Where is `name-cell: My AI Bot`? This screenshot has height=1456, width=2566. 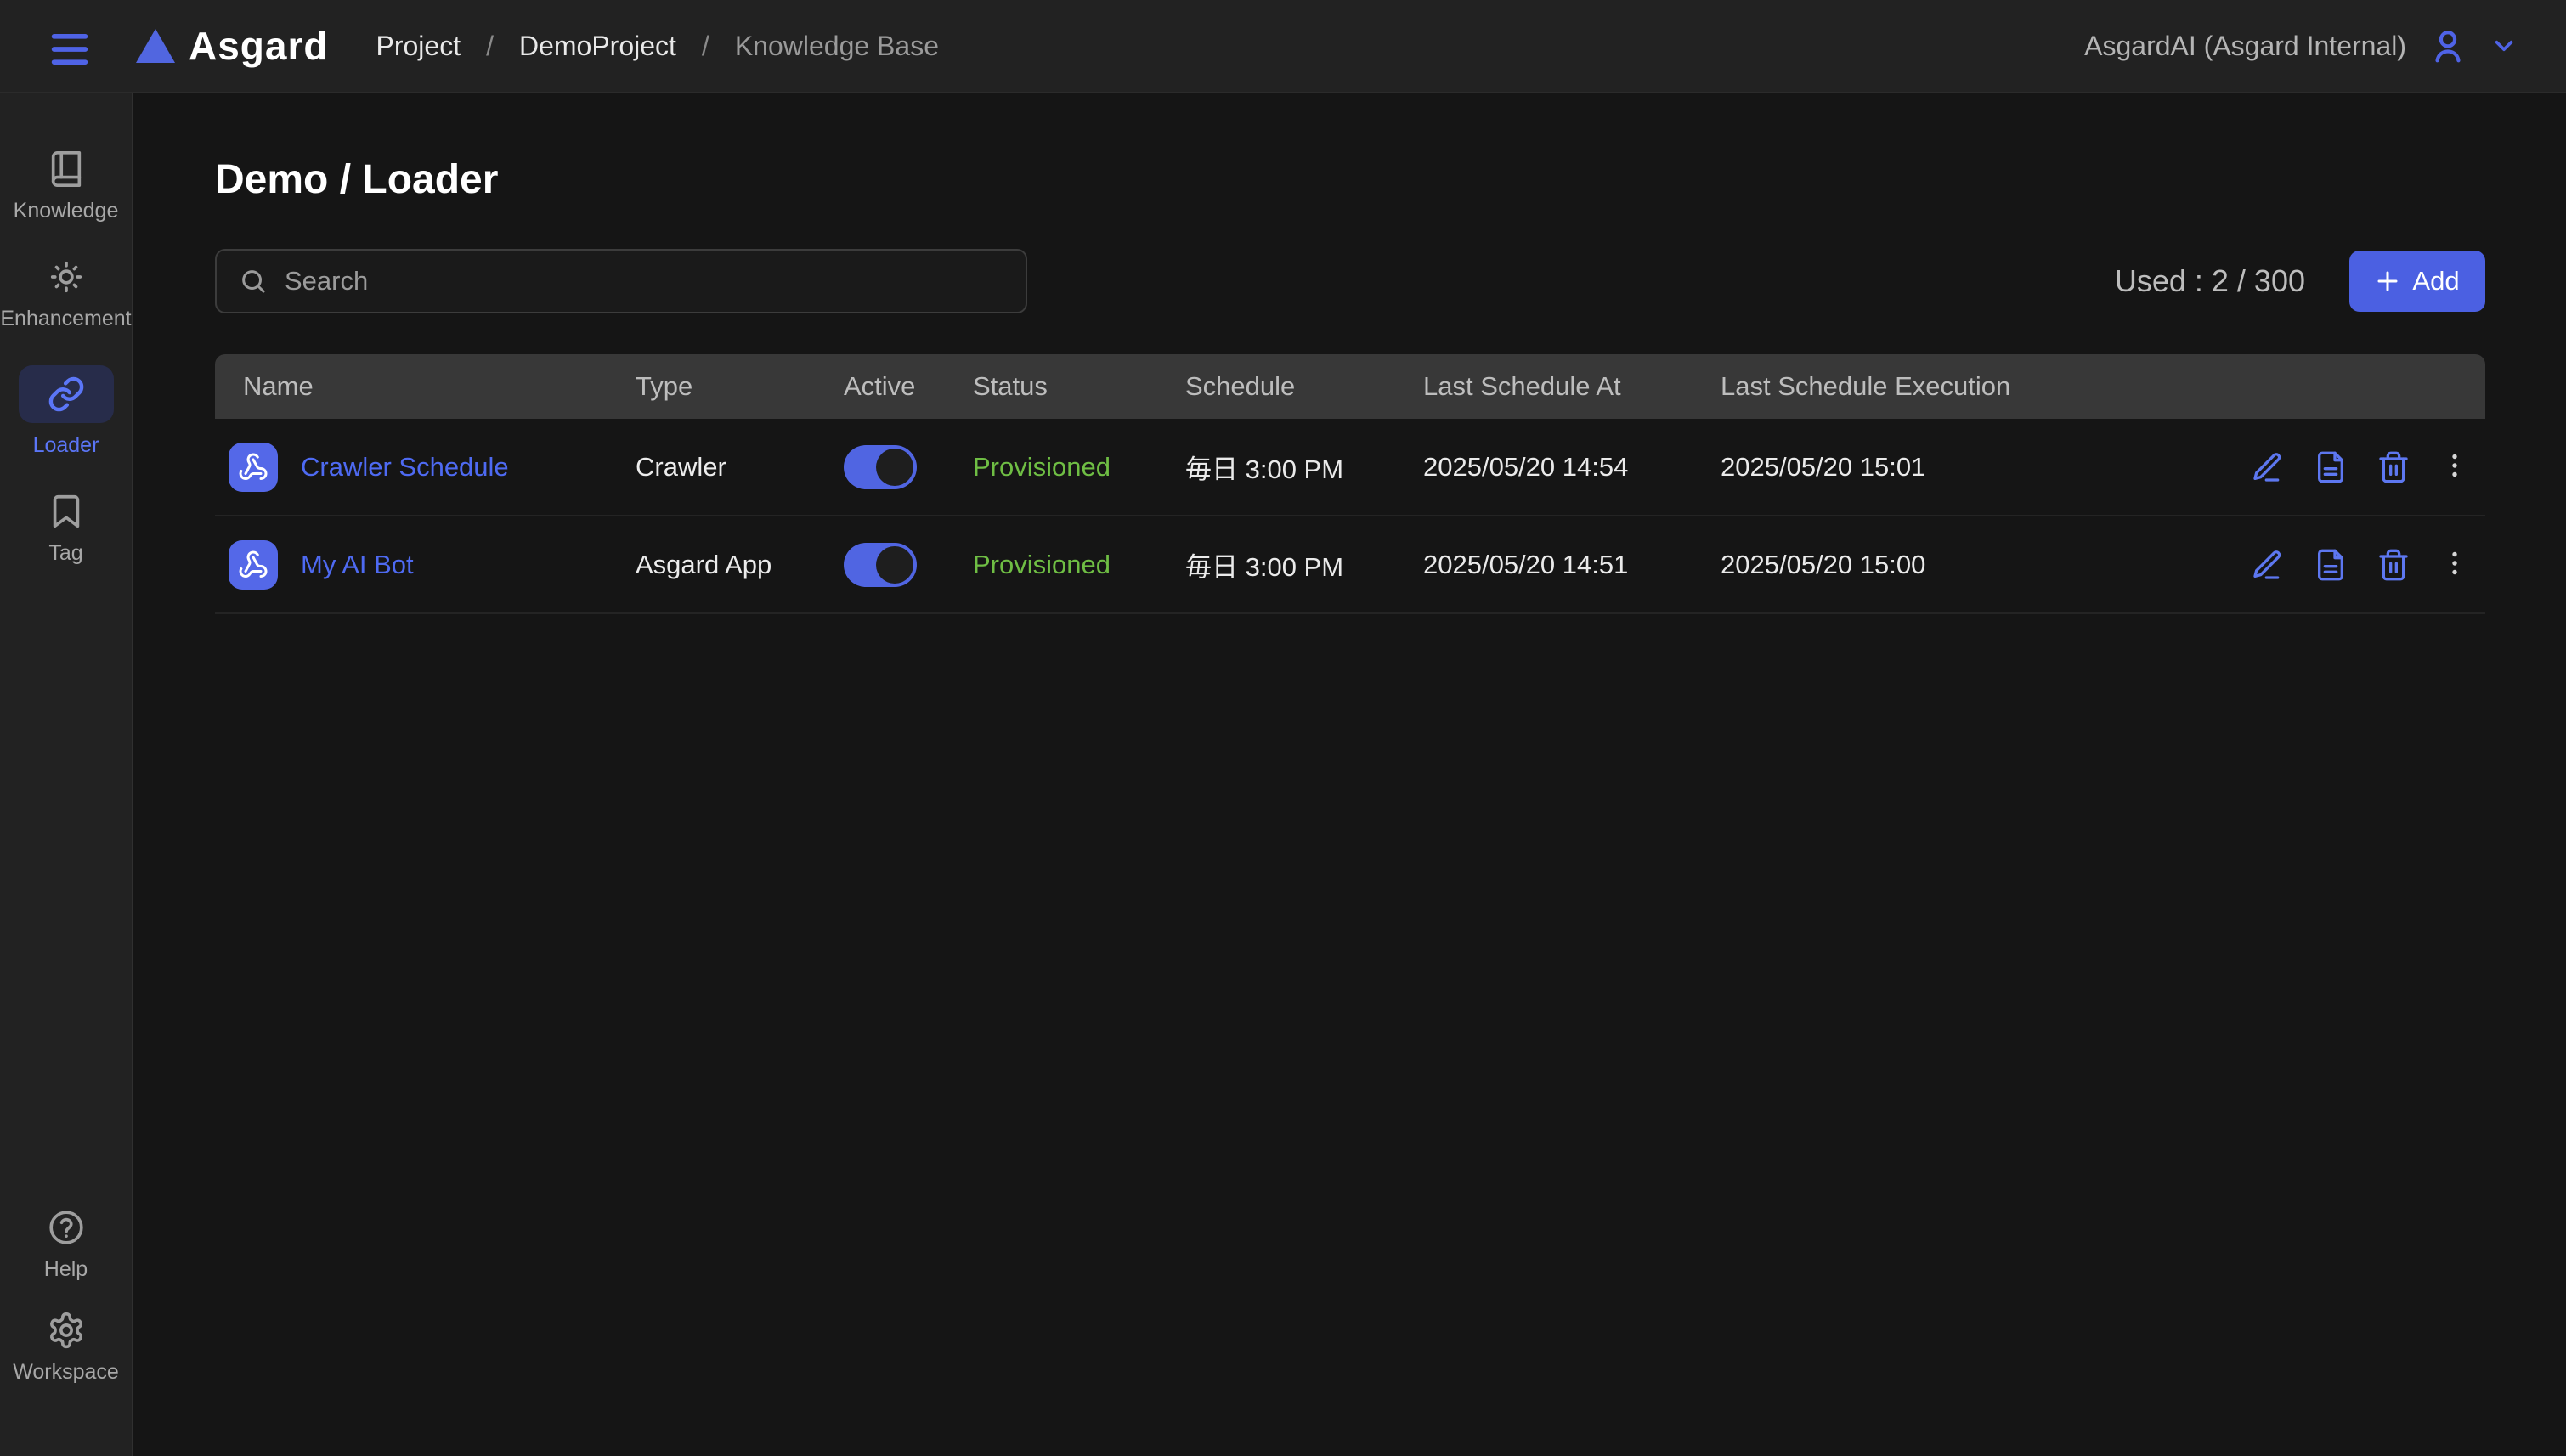 name-cell: My AI Bot is located at coordinates (425, 565).